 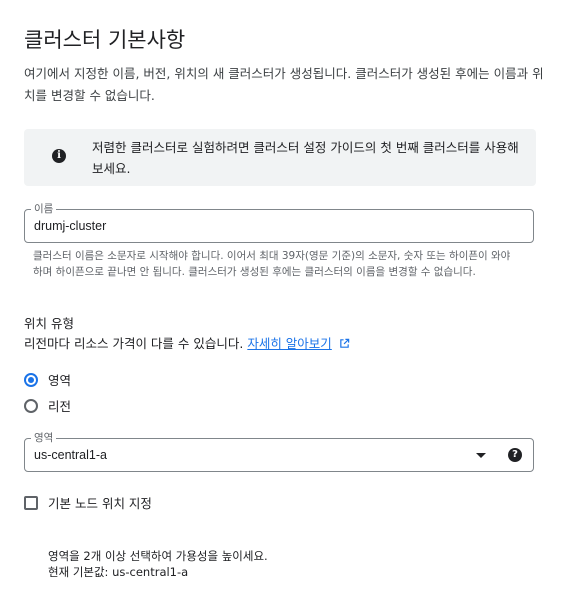 What do you see at coordinates (515, 455) in the screenshot?
I see `help-icon: ?` at bounding box center [515, 455].